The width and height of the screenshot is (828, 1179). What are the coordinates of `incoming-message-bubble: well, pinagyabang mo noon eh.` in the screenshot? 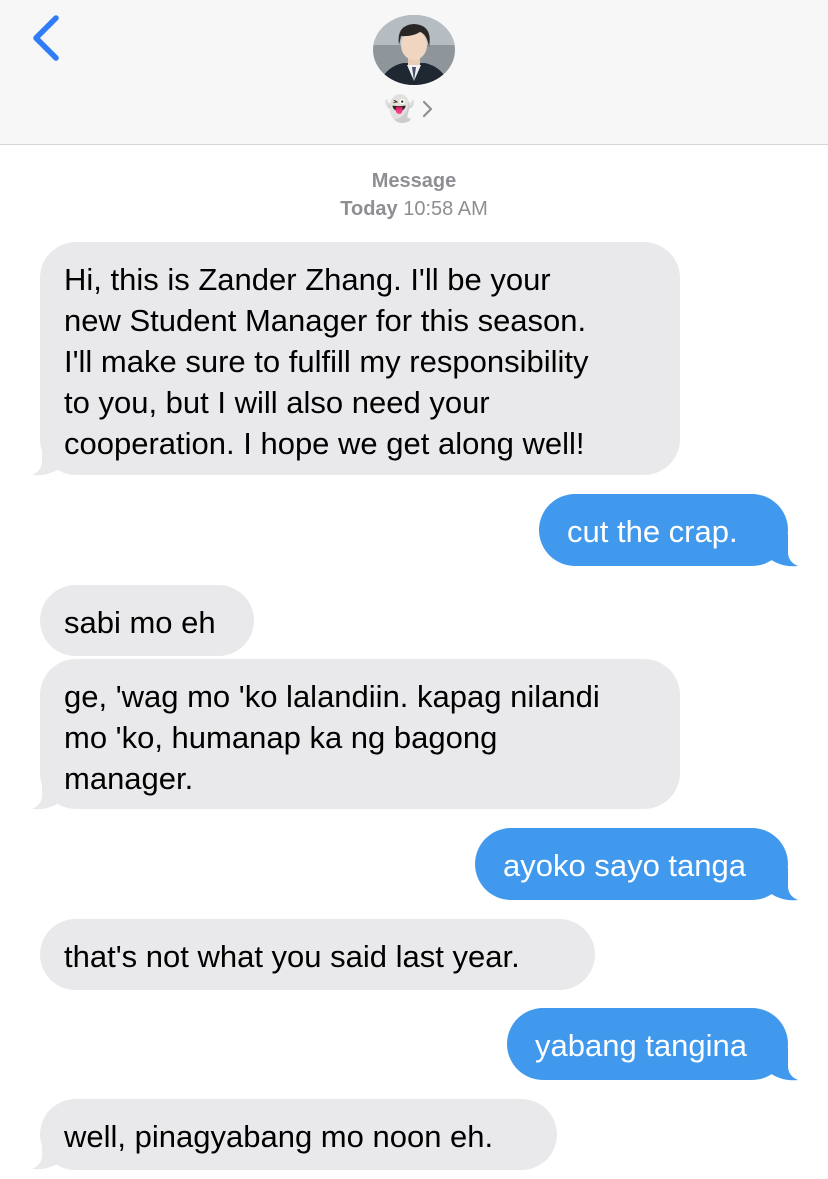 It's located at (298, 1134).